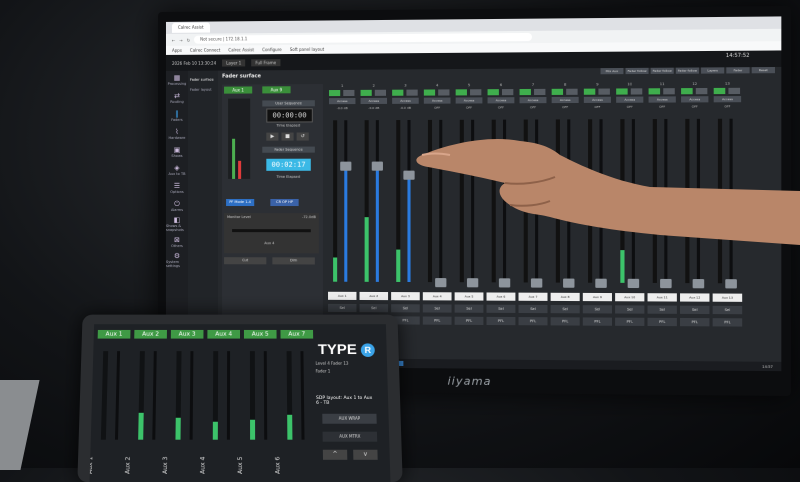 The width and height of the screenshot is (800, 482). What do you see at coordinates (284, 202) in the screenshot?
I see `cr-op-hp-button: CR OP HP` at bounding box center [284, 202].